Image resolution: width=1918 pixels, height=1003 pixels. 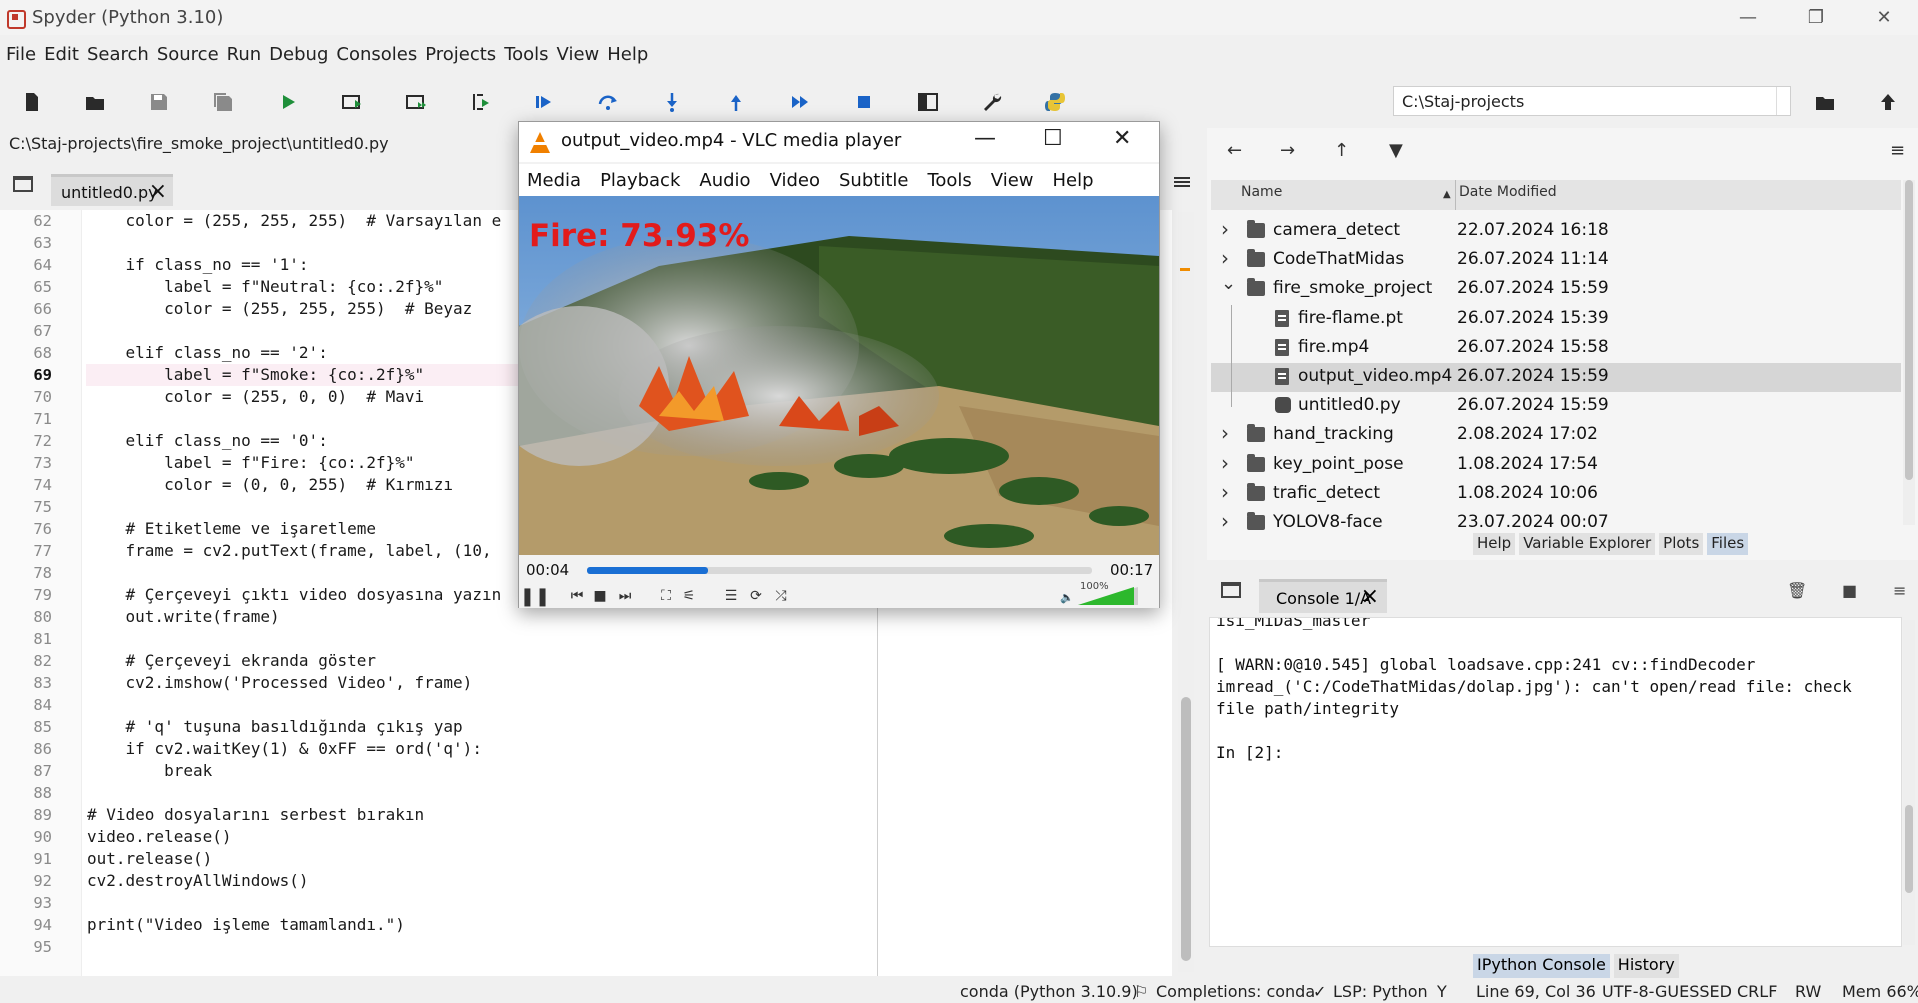 What do you see at coordinates (1748, 17) in the screenshot?
I see `minimize-button: —` at bounding box center [1748, 17].